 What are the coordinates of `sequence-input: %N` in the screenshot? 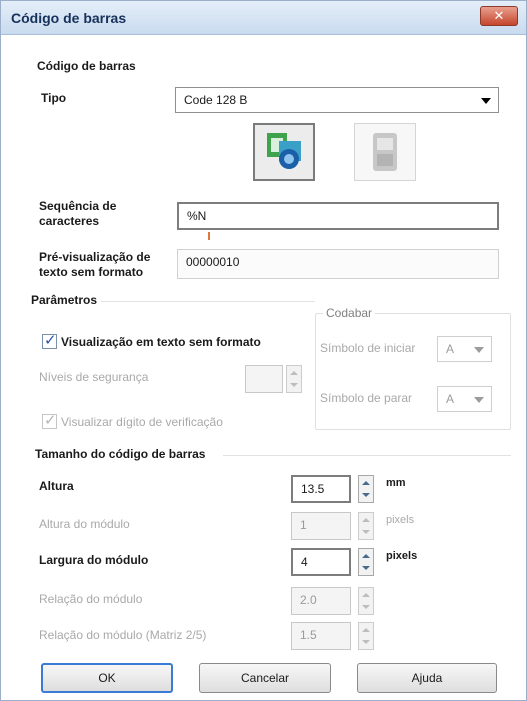 It's located at (338, 216).